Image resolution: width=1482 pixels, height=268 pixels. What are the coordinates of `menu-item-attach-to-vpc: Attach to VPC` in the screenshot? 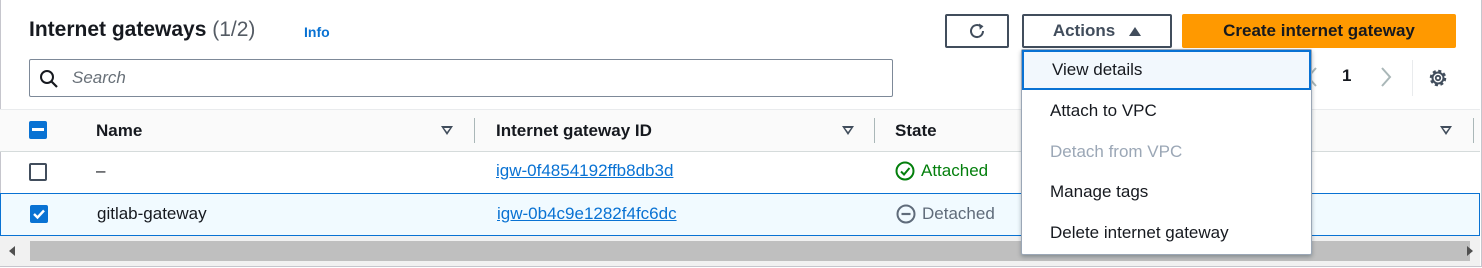 It's located at (1166, 111).